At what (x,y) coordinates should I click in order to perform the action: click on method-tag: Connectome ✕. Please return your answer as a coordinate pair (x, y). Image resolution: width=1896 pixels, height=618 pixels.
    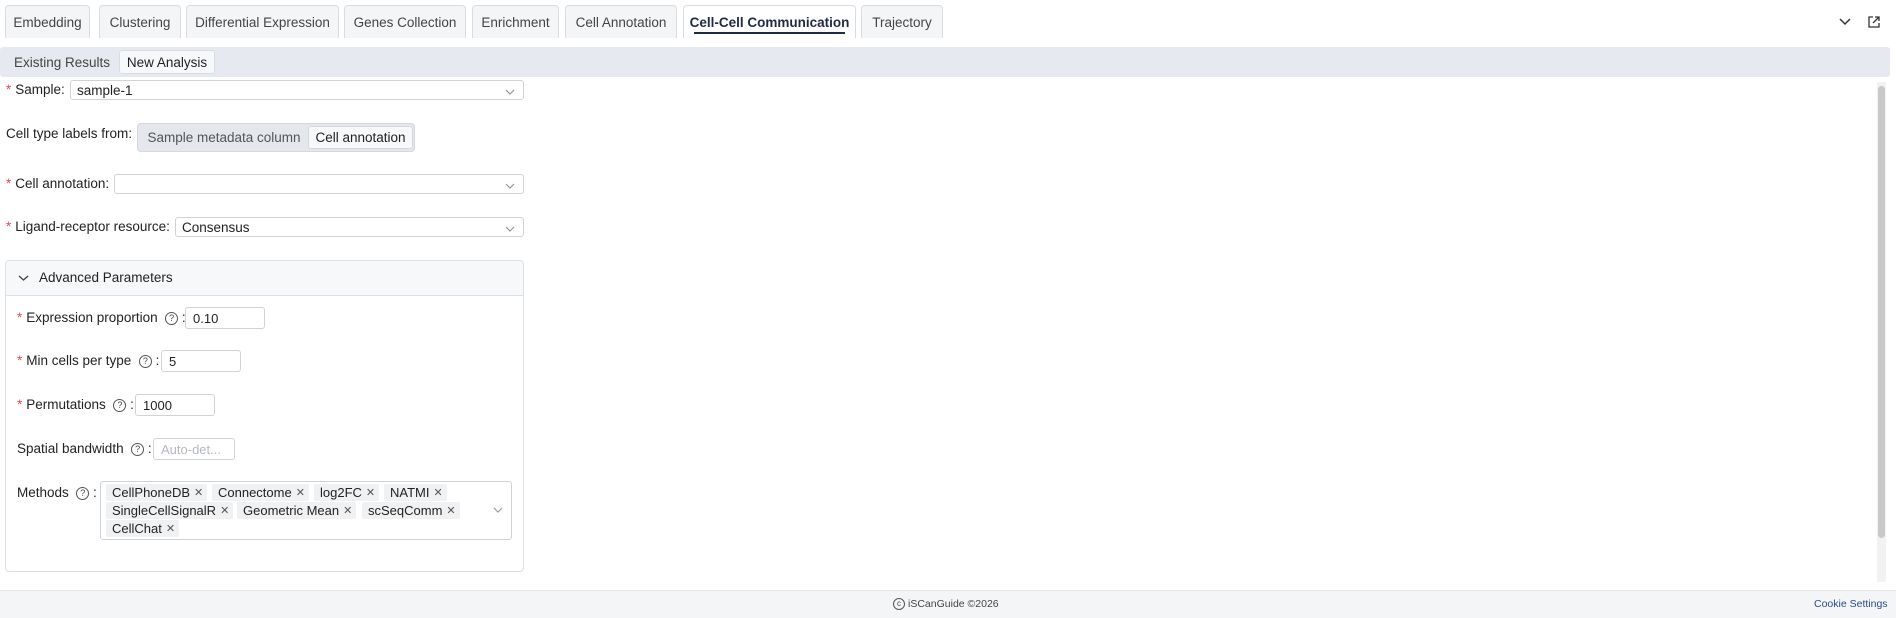
    Looking at the image, I should click on (260, 492).